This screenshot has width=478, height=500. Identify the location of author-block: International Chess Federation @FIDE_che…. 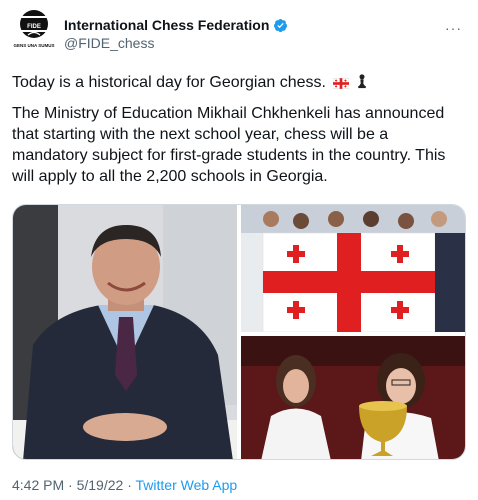
(176, 34).